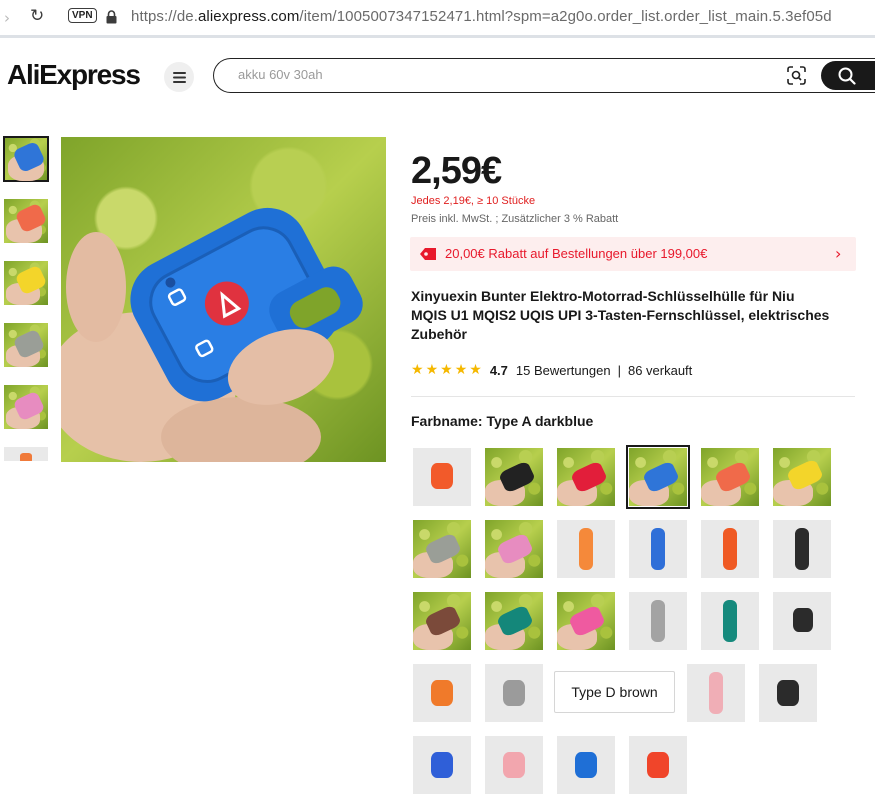  I want to click on hamburger-icon, so click(179, 77).